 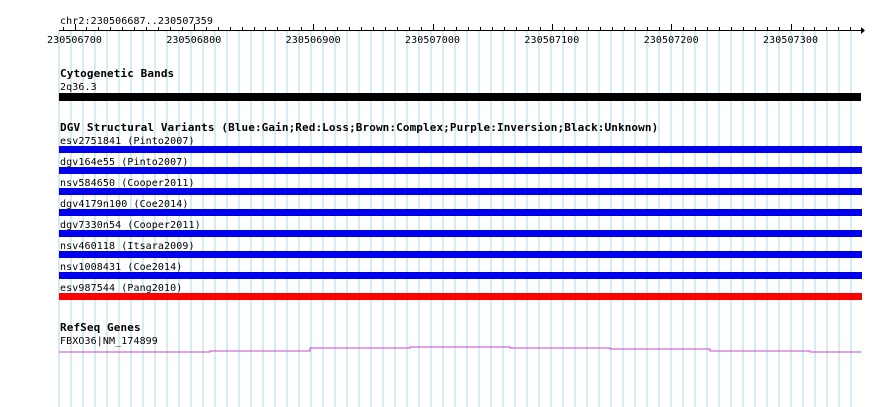 What do you see at coordinates (863, 30) in the screenshot?
I see `ruler-arrow` at bounding box center [863, 30].